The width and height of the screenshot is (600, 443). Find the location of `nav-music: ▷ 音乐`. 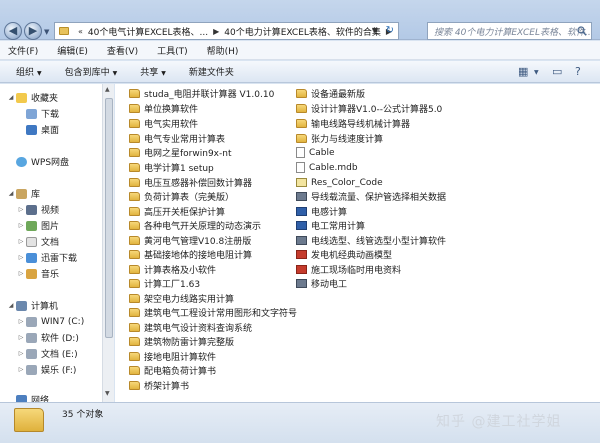

nav-music: ▷ 音乐 is located at coordinates (37, 273).